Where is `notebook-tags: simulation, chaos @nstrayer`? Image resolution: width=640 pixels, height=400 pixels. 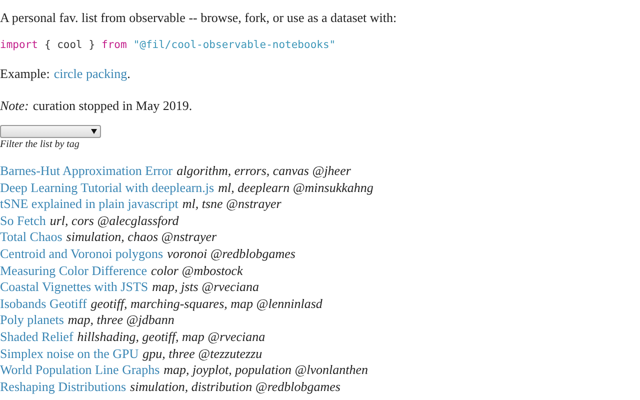 notebook-tags: simulation, chaos @nstrayer is located at coordinates (141, 237).